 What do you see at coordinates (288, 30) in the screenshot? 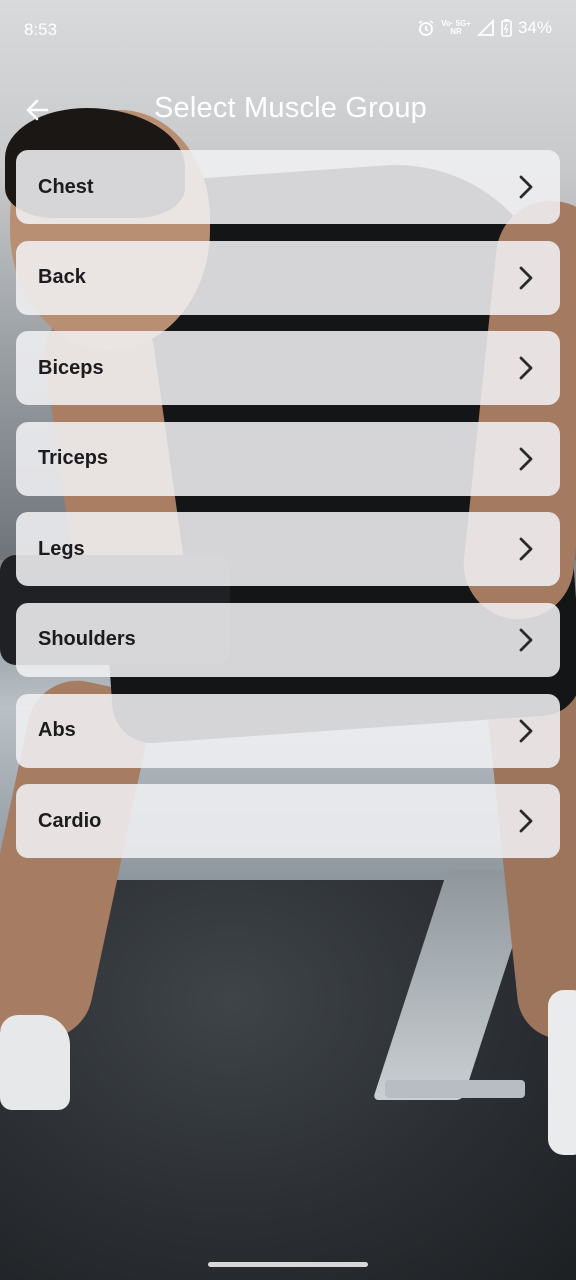
I see `status-bar: 8:53 Vo· 5G+ NR 34%` at bounding box center [288, 30].